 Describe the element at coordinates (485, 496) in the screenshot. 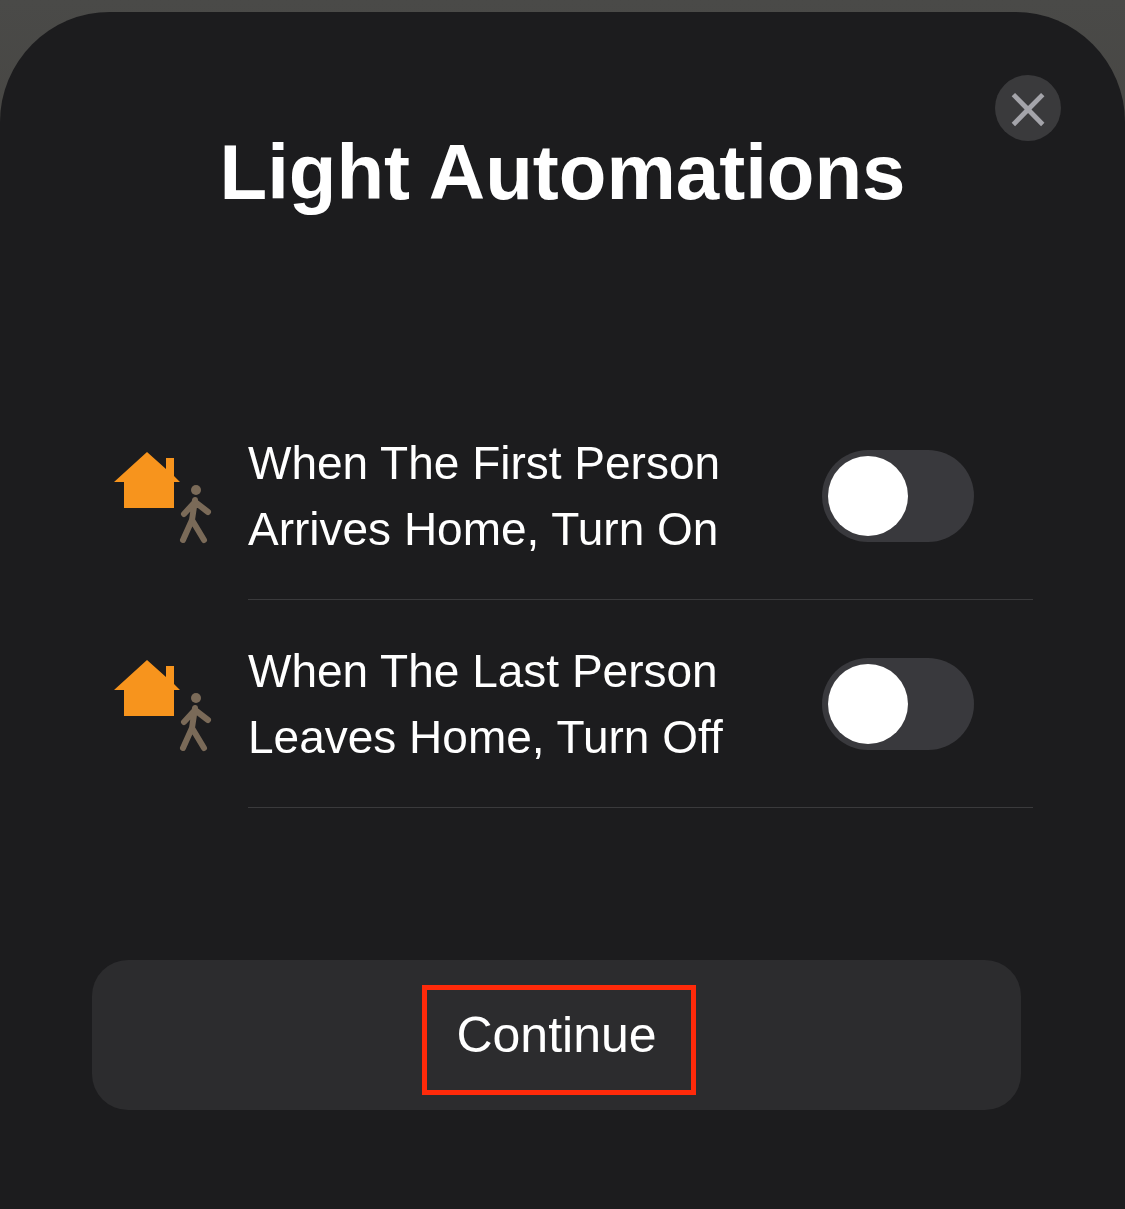

I see `automation-label: When The First Person Arrives Home, Turn On` at that location.